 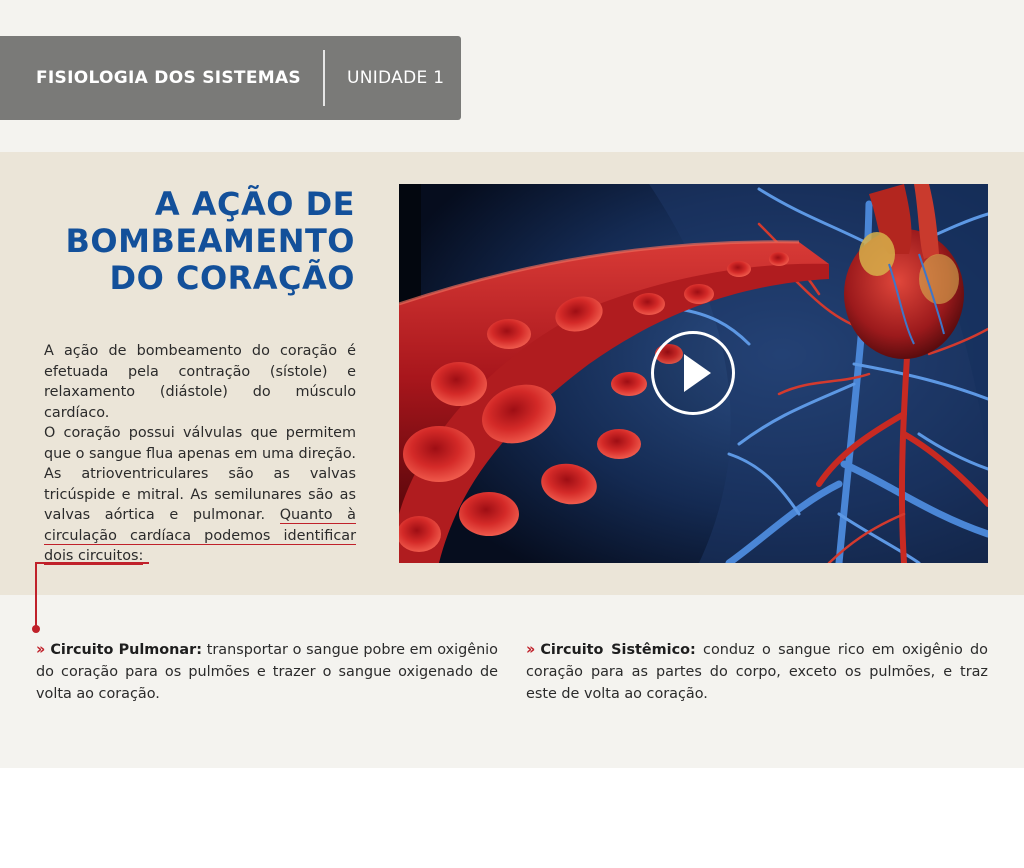 I want to click on play-button, so click(x=693, y=373).